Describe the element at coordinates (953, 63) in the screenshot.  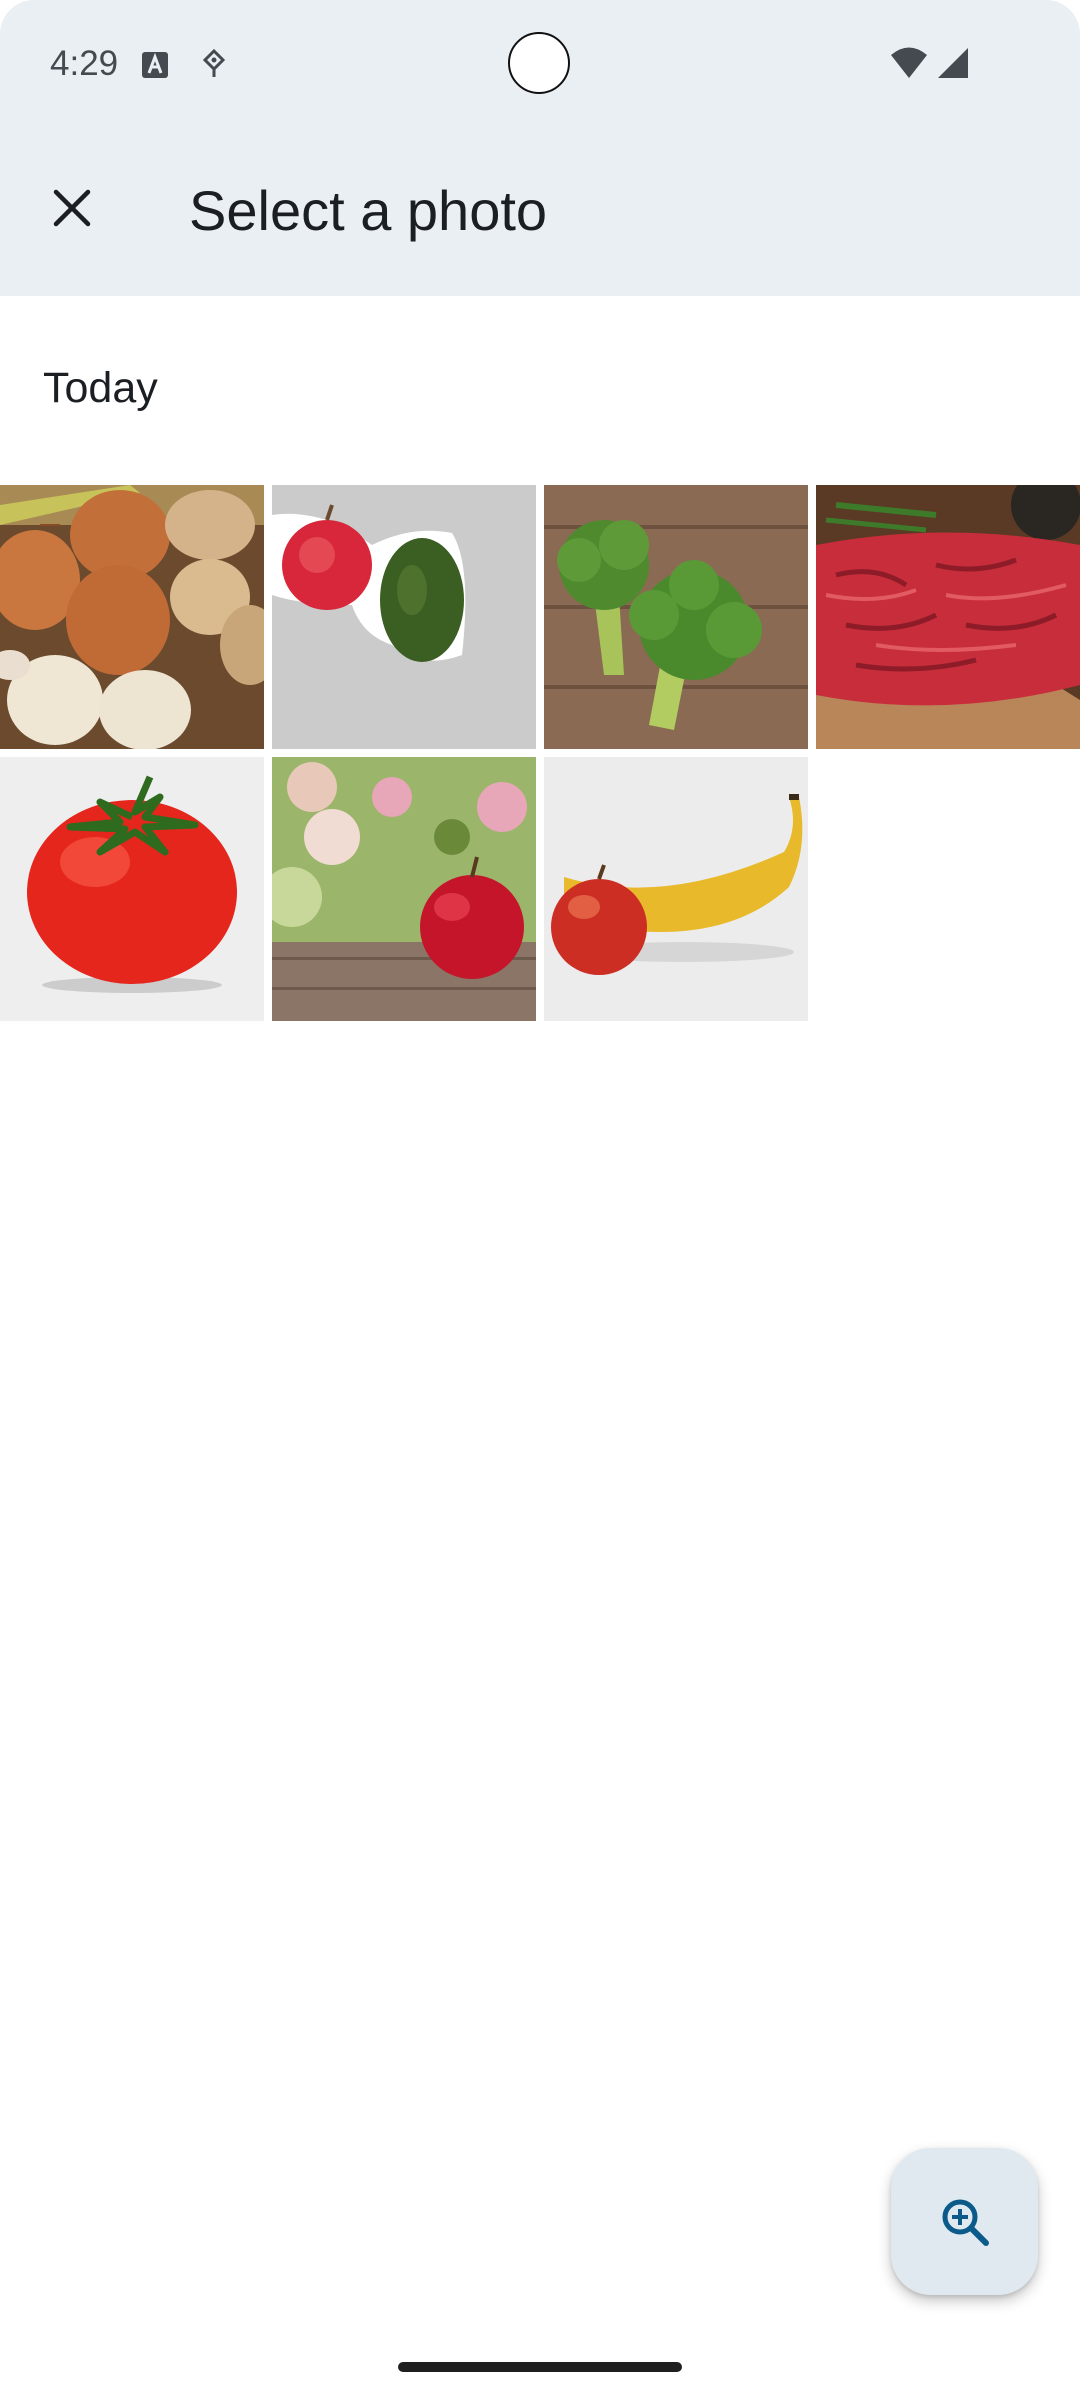
I see `signal-icon` at that location.